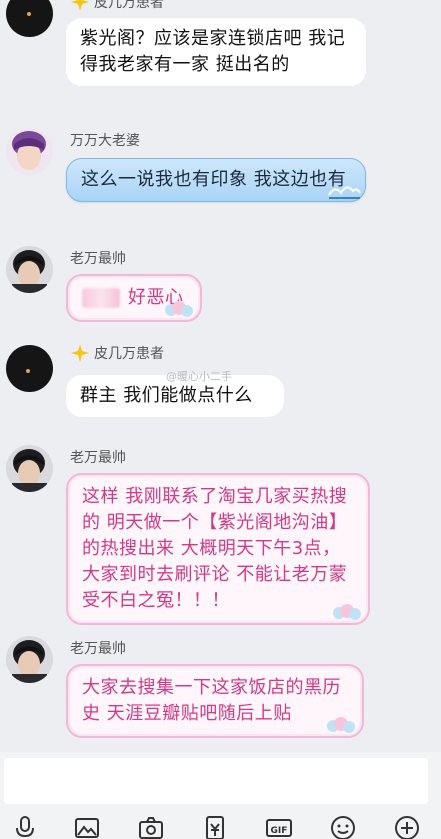  What do you see at coordinates (279, 831) in the screenshot?
I see `gif-label: GIF` at bounding box center [279, 831].